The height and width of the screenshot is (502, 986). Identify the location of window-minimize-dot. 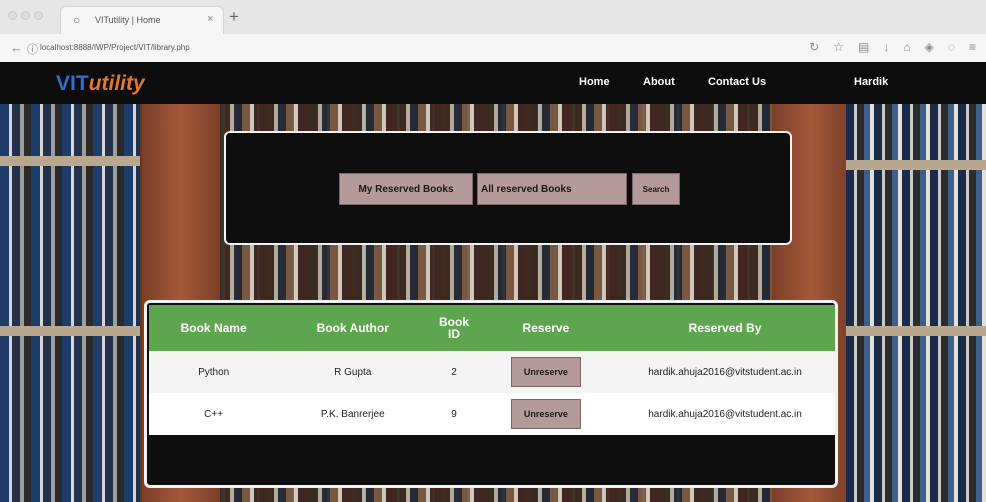
(25, 15).